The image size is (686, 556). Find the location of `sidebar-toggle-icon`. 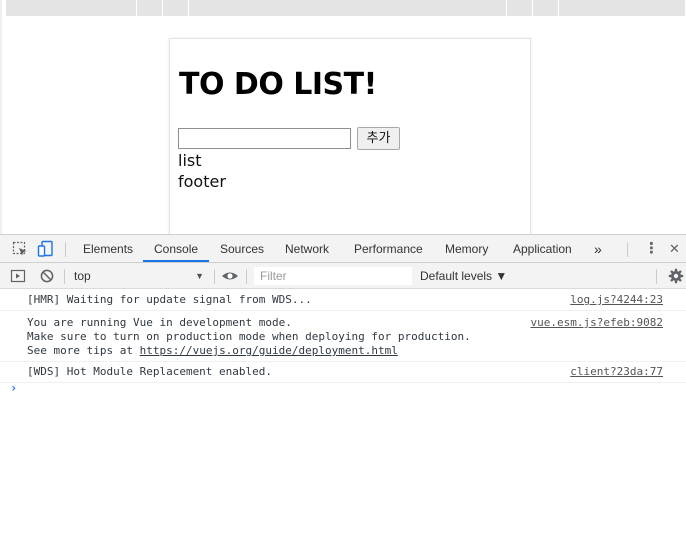

sidebar-toggle-icon is located at coordinates (18, 276).